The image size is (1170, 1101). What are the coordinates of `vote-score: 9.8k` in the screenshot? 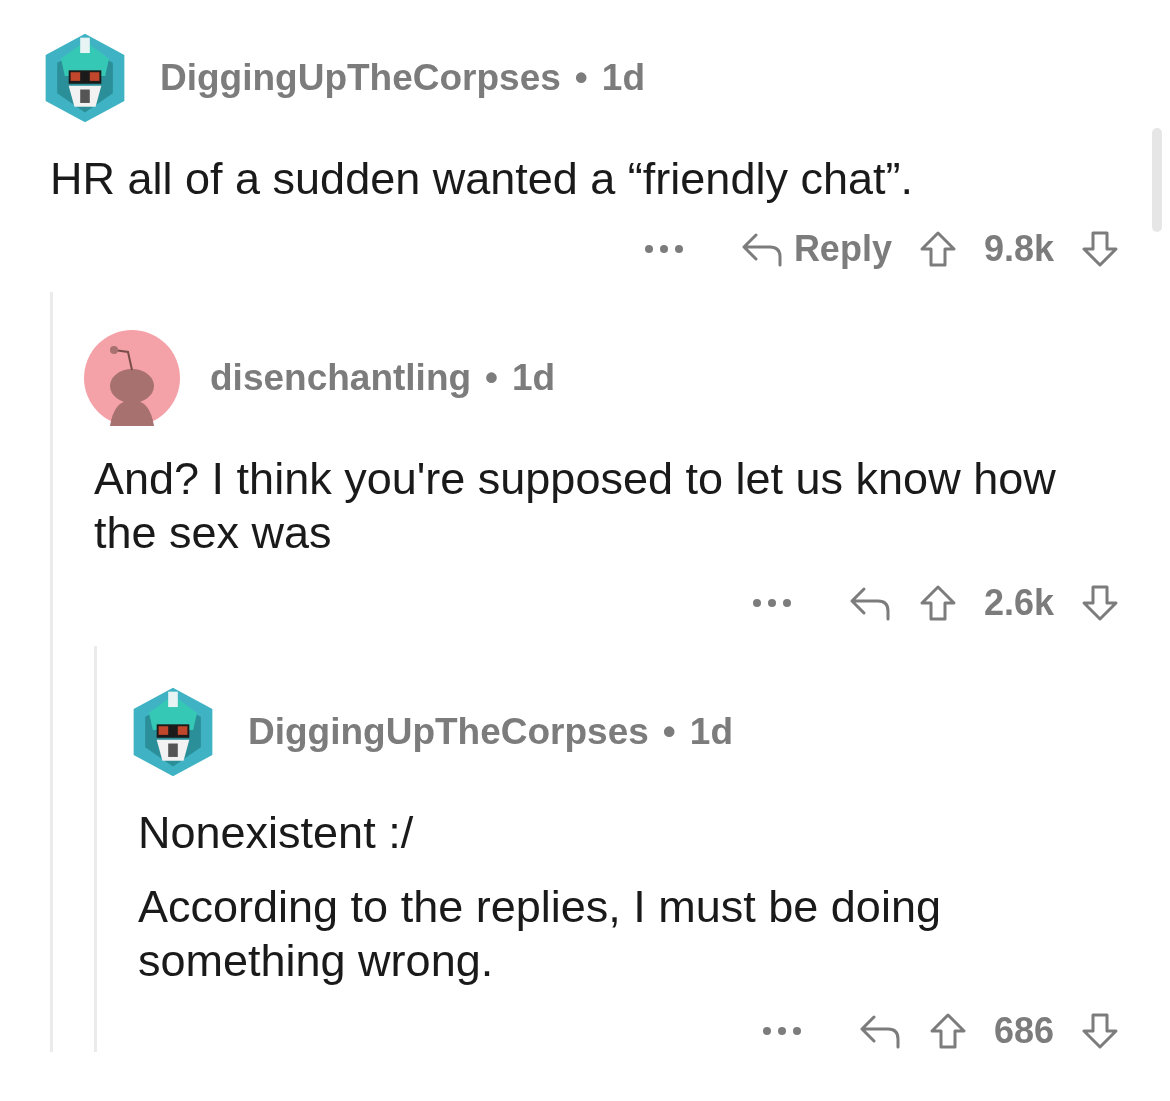 It's located at (1018, 249).